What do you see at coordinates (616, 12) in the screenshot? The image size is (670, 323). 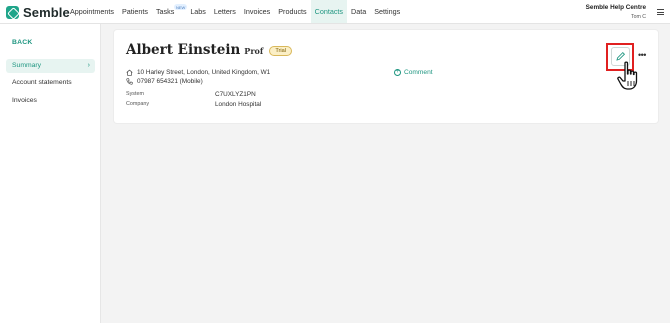 I see `help-centre: Semble Help Centre Tom C` at bounding box center [616, 12].